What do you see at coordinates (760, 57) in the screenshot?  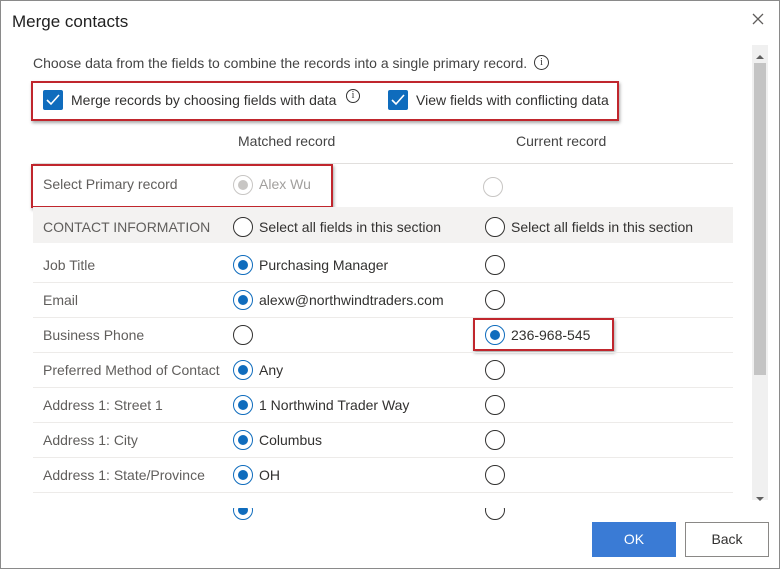 I see `scroll-up-arrow-icon` at bounding box center [760, 57].